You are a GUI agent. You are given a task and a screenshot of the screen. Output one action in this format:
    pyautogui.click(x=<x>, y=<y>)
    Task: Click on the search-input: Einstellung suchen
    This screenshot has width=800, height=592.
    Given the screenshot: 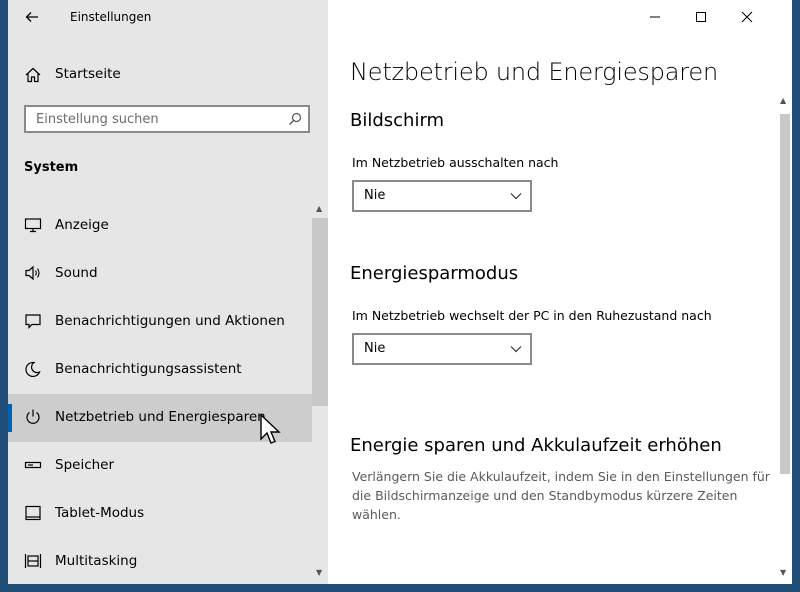 What is the action you would take?
    pyautogui.click(x=97, y=119)
    